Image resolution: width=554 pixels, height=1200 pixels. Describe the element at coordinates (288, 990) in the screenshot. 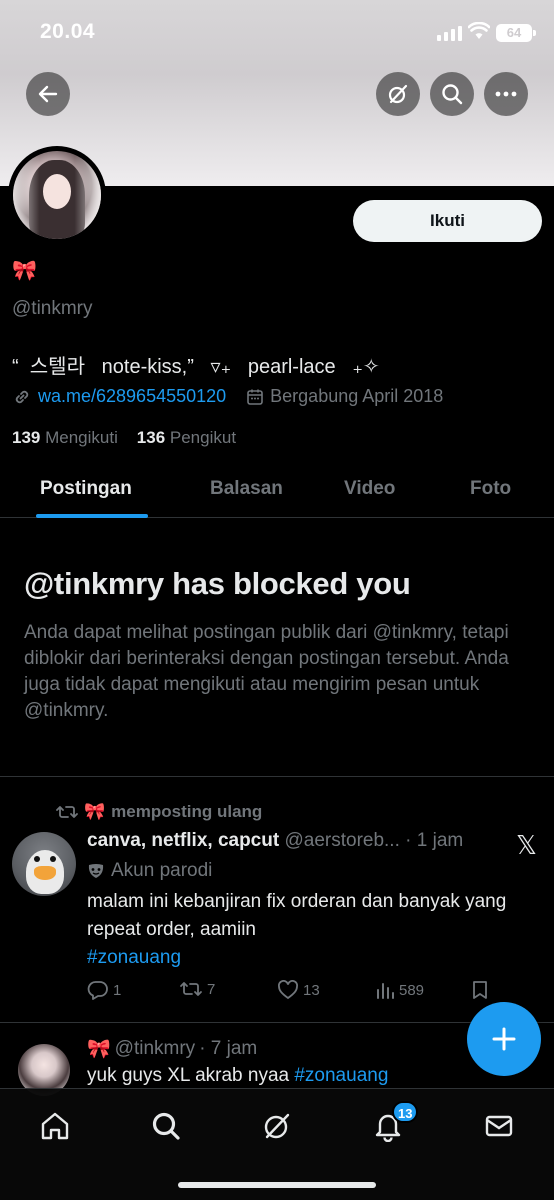

I see `heart-icon` at that location.